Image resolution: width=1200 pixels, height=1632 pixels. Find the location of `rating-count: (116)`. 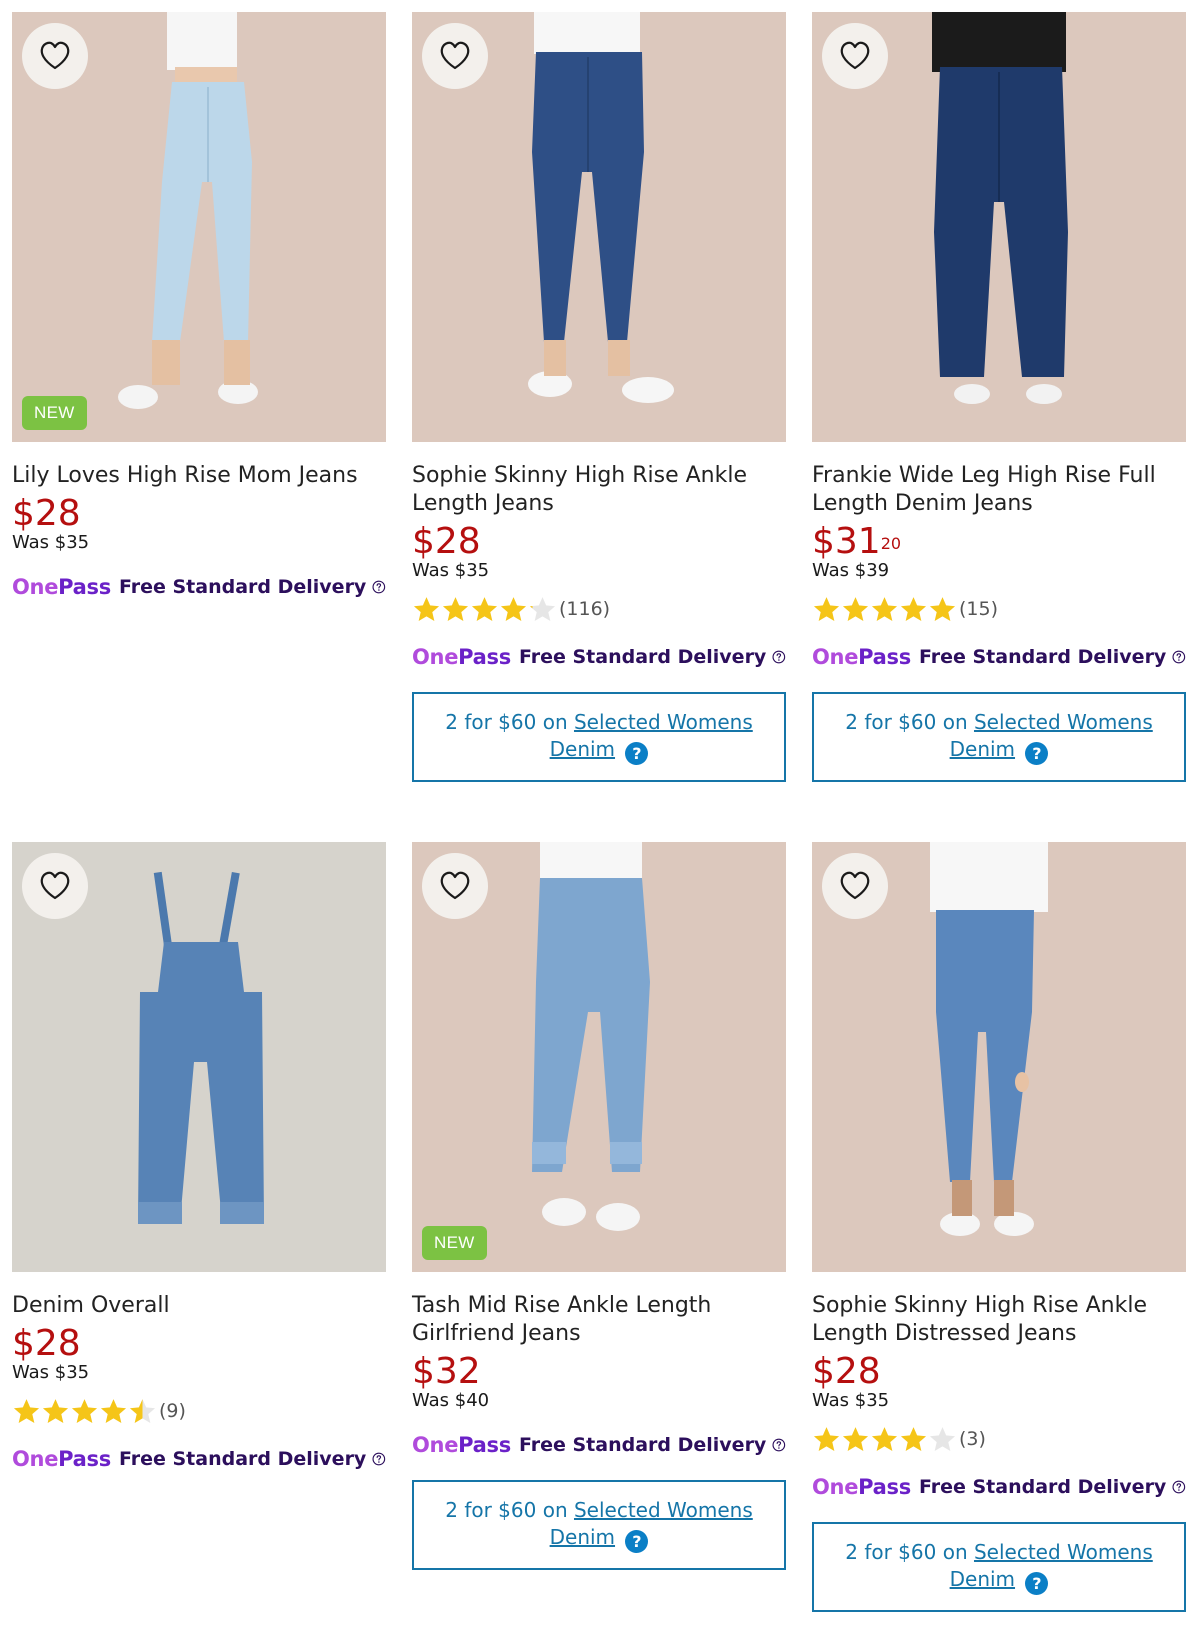

rating-count: (116) is located at coordinates (585, 609).